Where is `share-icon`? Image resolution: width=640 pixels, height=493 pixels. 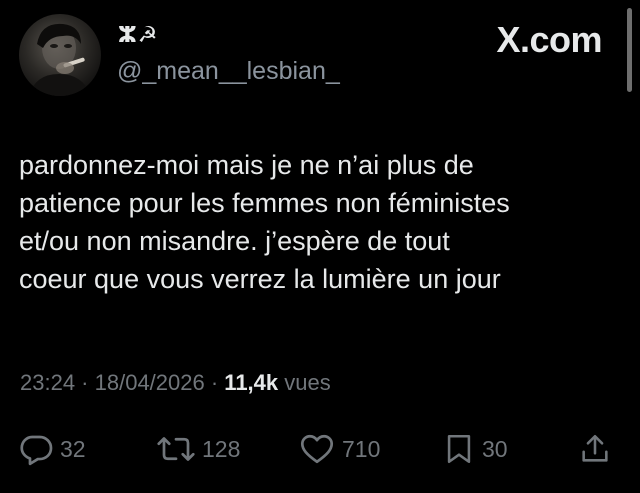
share-icon is located at coordinates (595, 448).